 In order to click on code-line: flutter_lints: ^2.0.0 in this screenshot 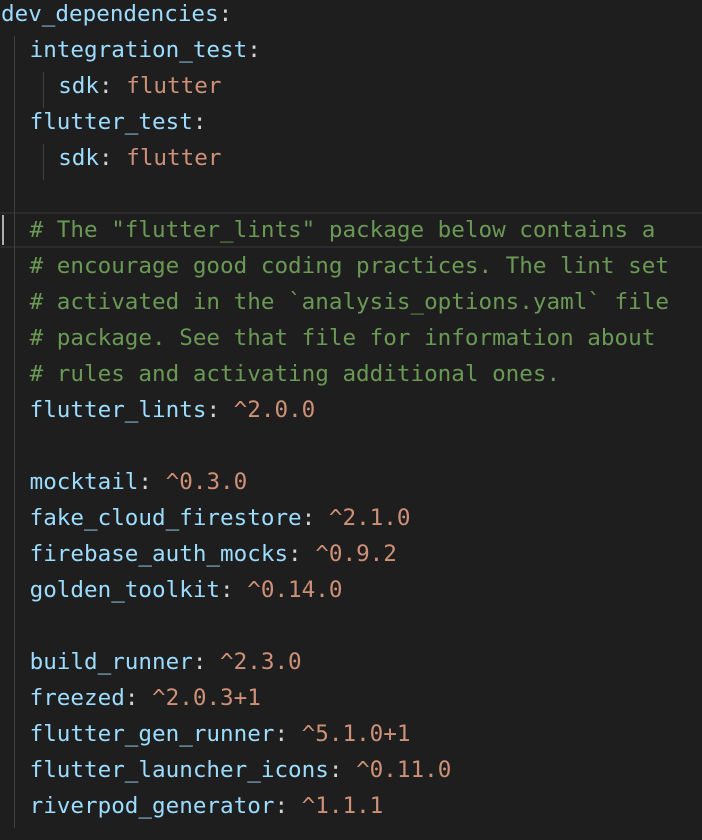, I will do `click(351, 410)`.